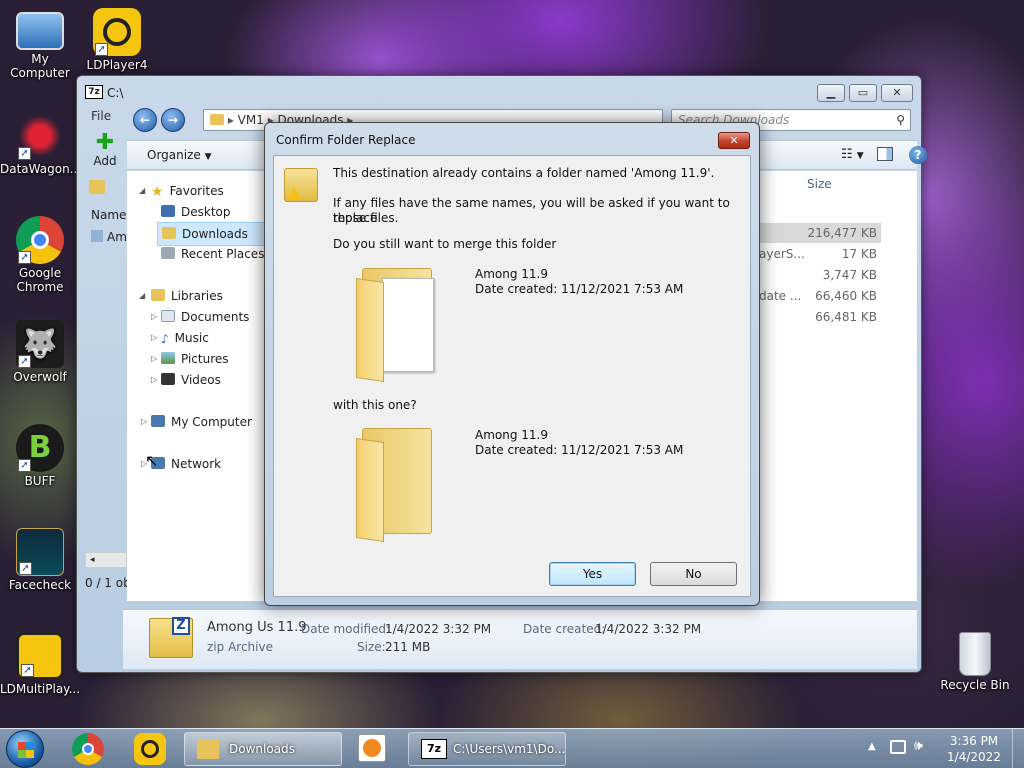 The width and height of the screenshot is (1024, 768). Describe the element at coordinates (186, 464) in the screenshot. I see `nav-network: Network` at that location.